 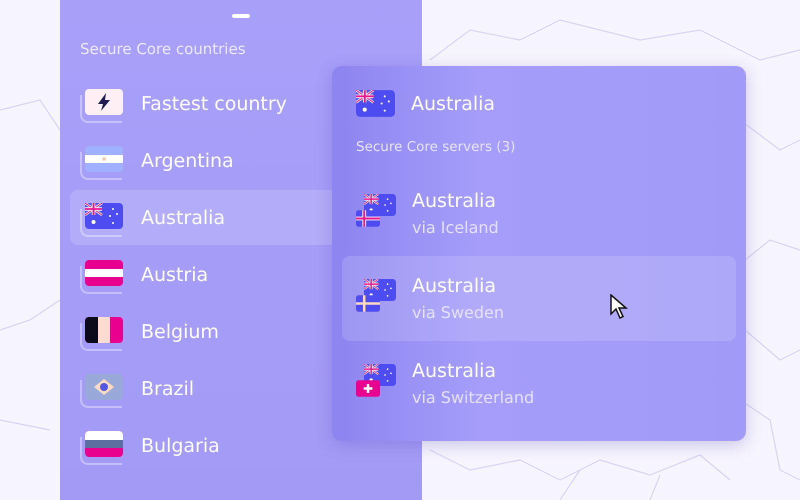 I want to click on cursor-icon, so click(x=620, y=307).